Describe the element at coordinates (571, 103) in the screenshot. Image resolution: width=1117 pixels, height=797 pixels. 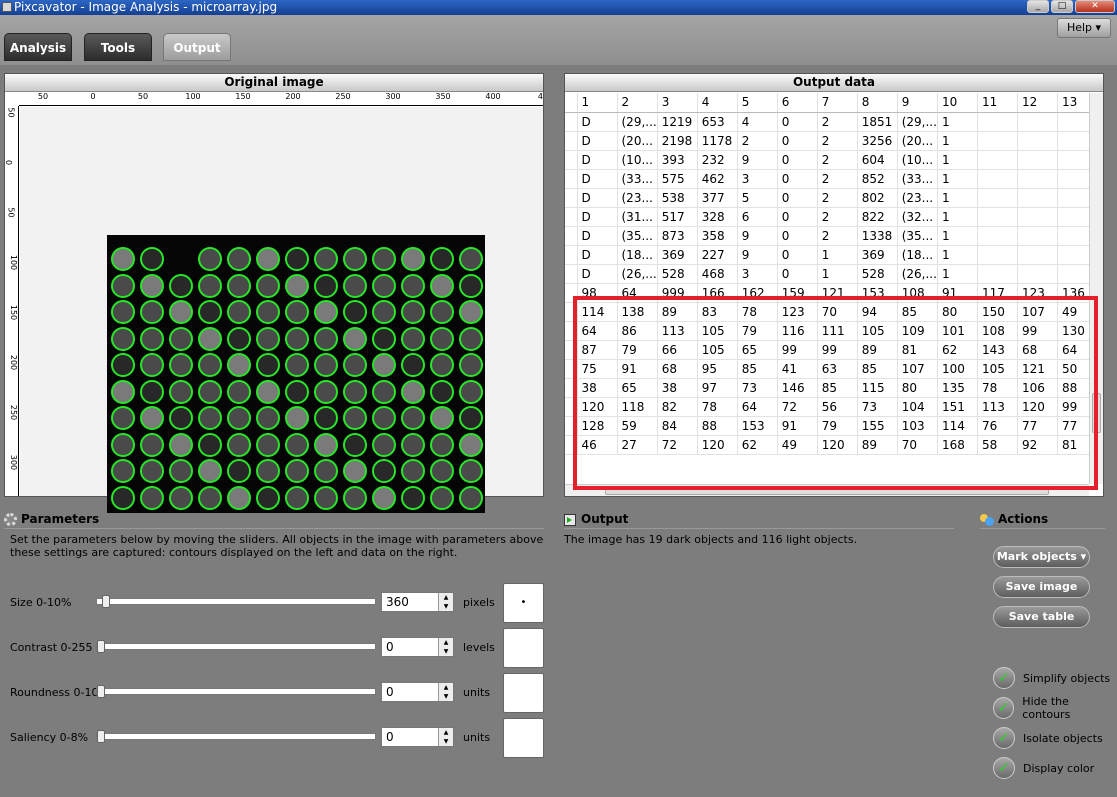
I see `column-header` at that location.